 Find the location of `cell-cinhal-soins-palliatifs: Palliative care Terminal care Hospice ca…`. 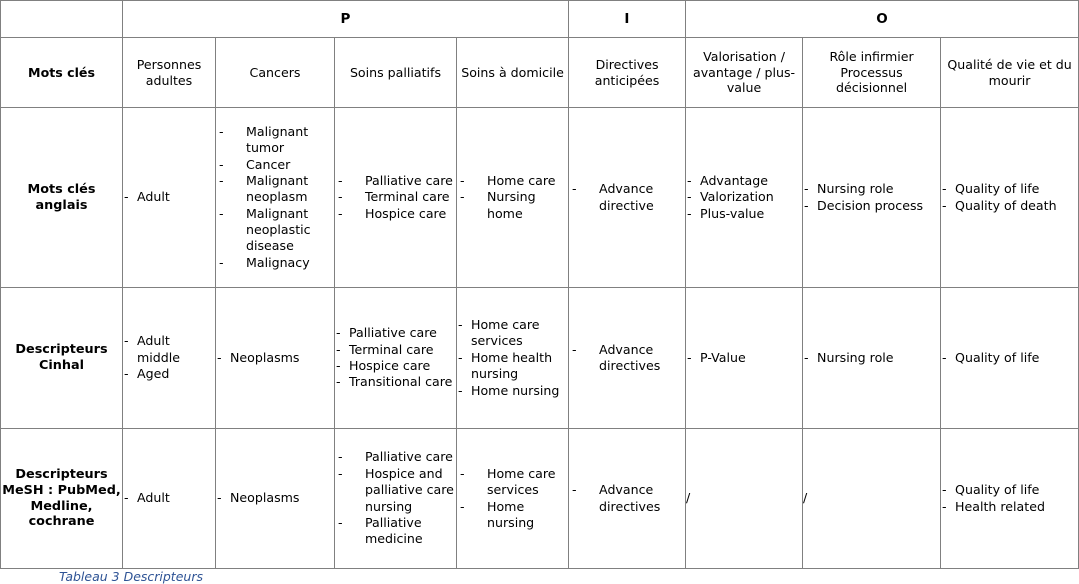

cell-cinhal-soins-palliatifs: Palliative care Terminal care Hospice ca… is located at coordinates (395, 358).